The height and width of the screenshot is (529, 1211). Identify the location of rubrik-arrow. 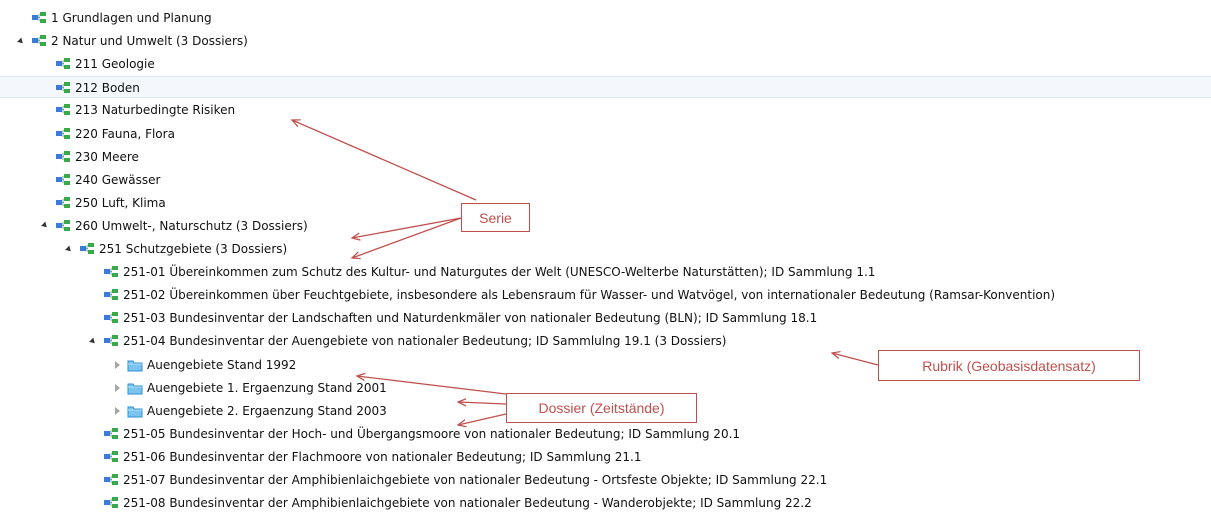
(855, 359).